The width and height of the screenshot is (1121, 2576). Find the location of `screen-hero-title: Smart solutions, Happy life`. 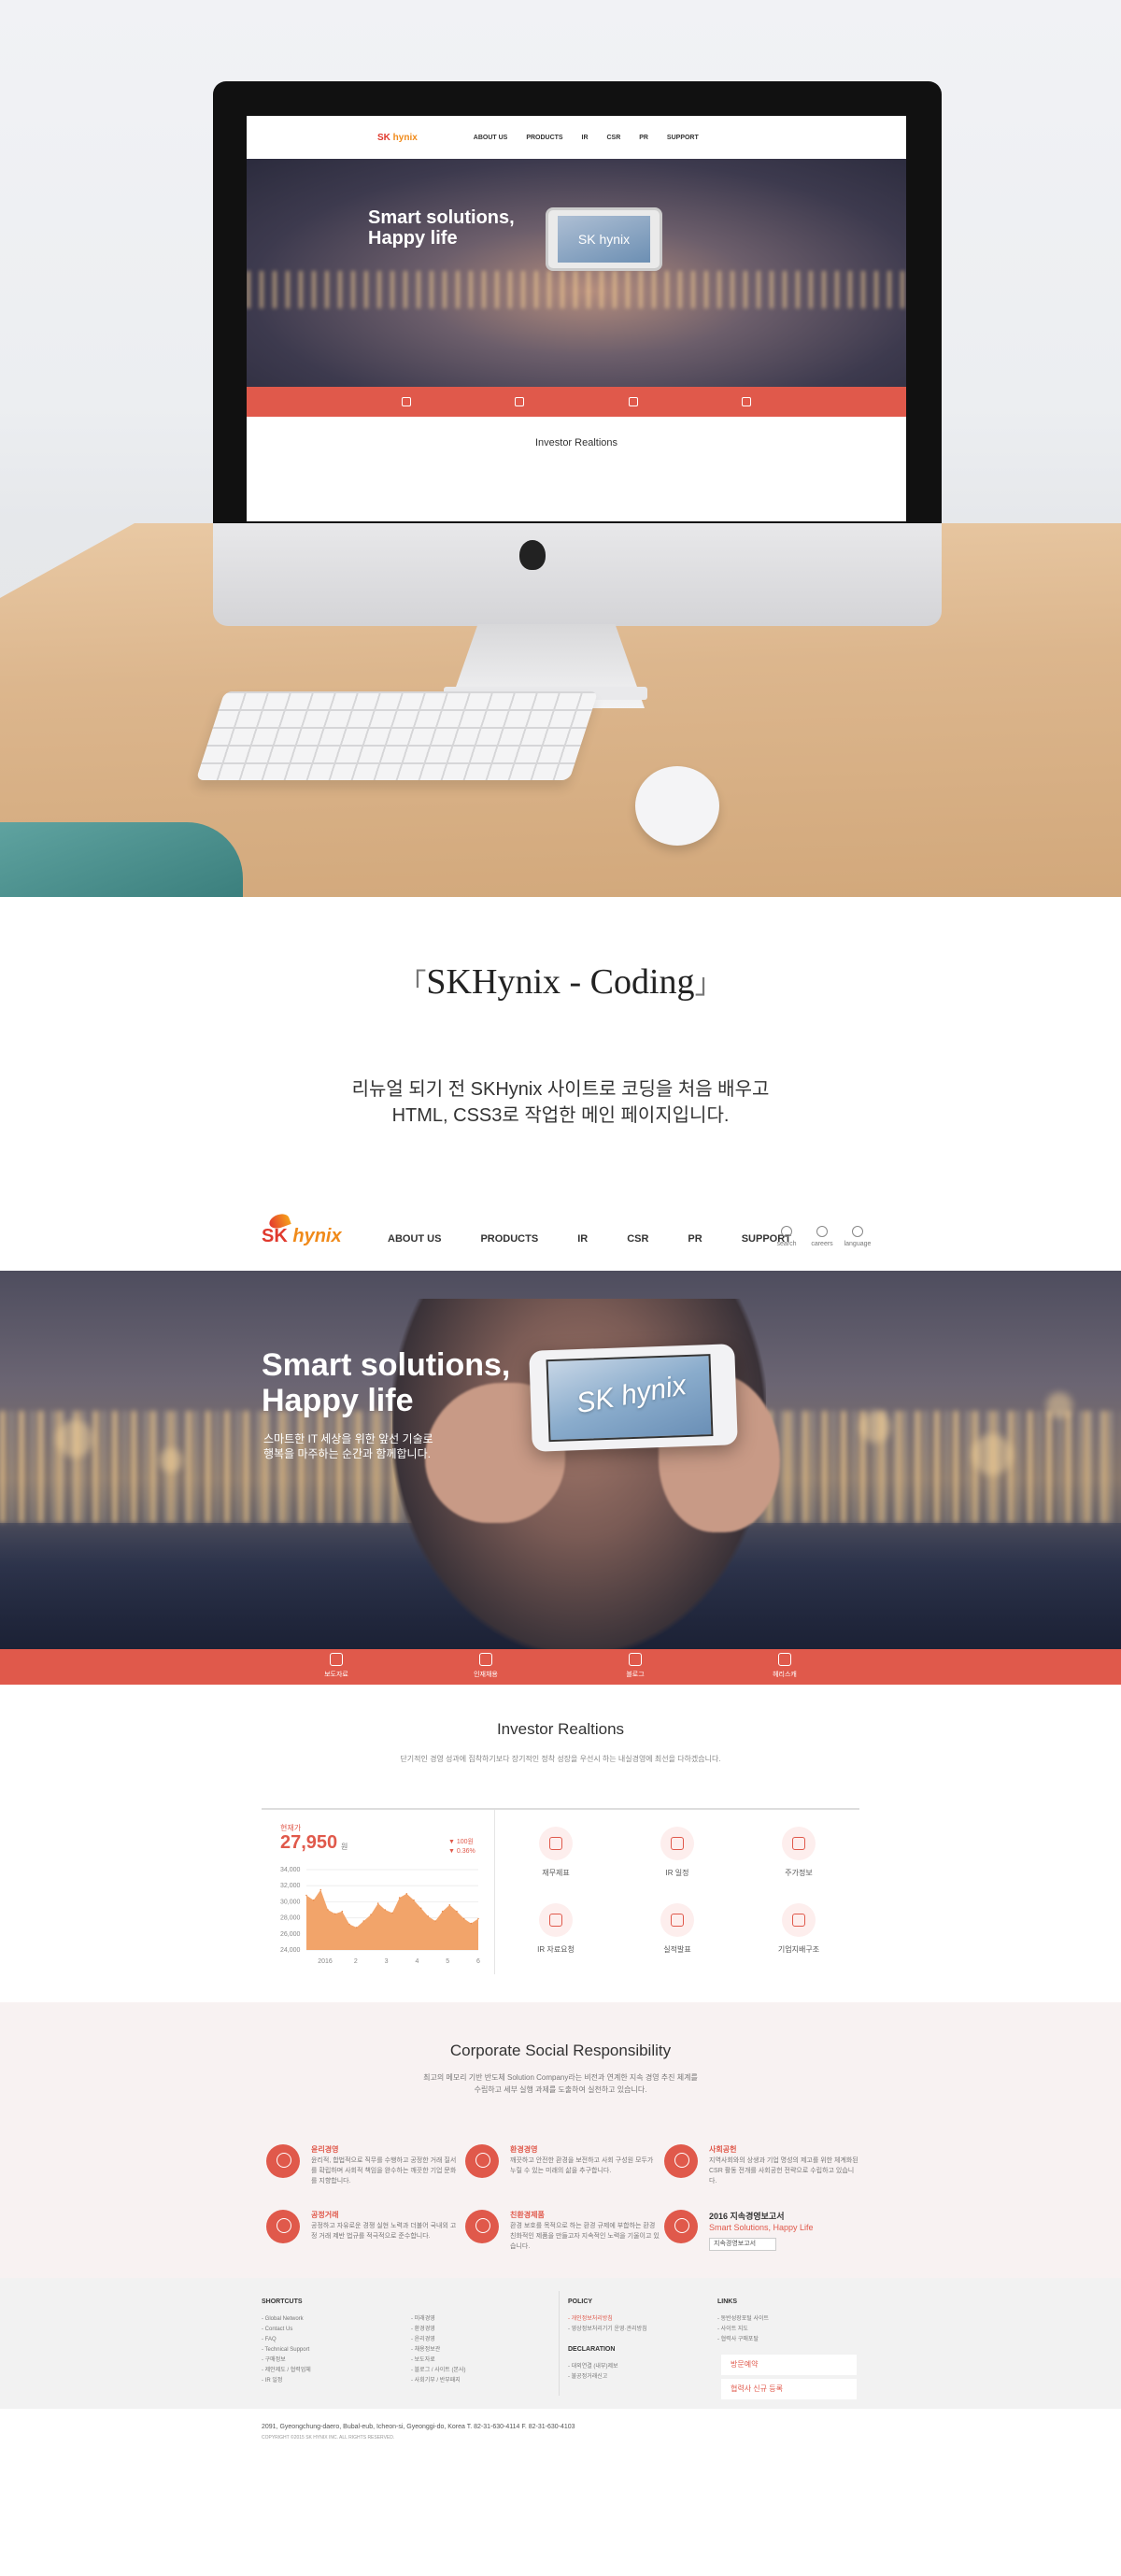

screen-hero-title: Smart solutions, Happy life is located at coordinates (442, 228).